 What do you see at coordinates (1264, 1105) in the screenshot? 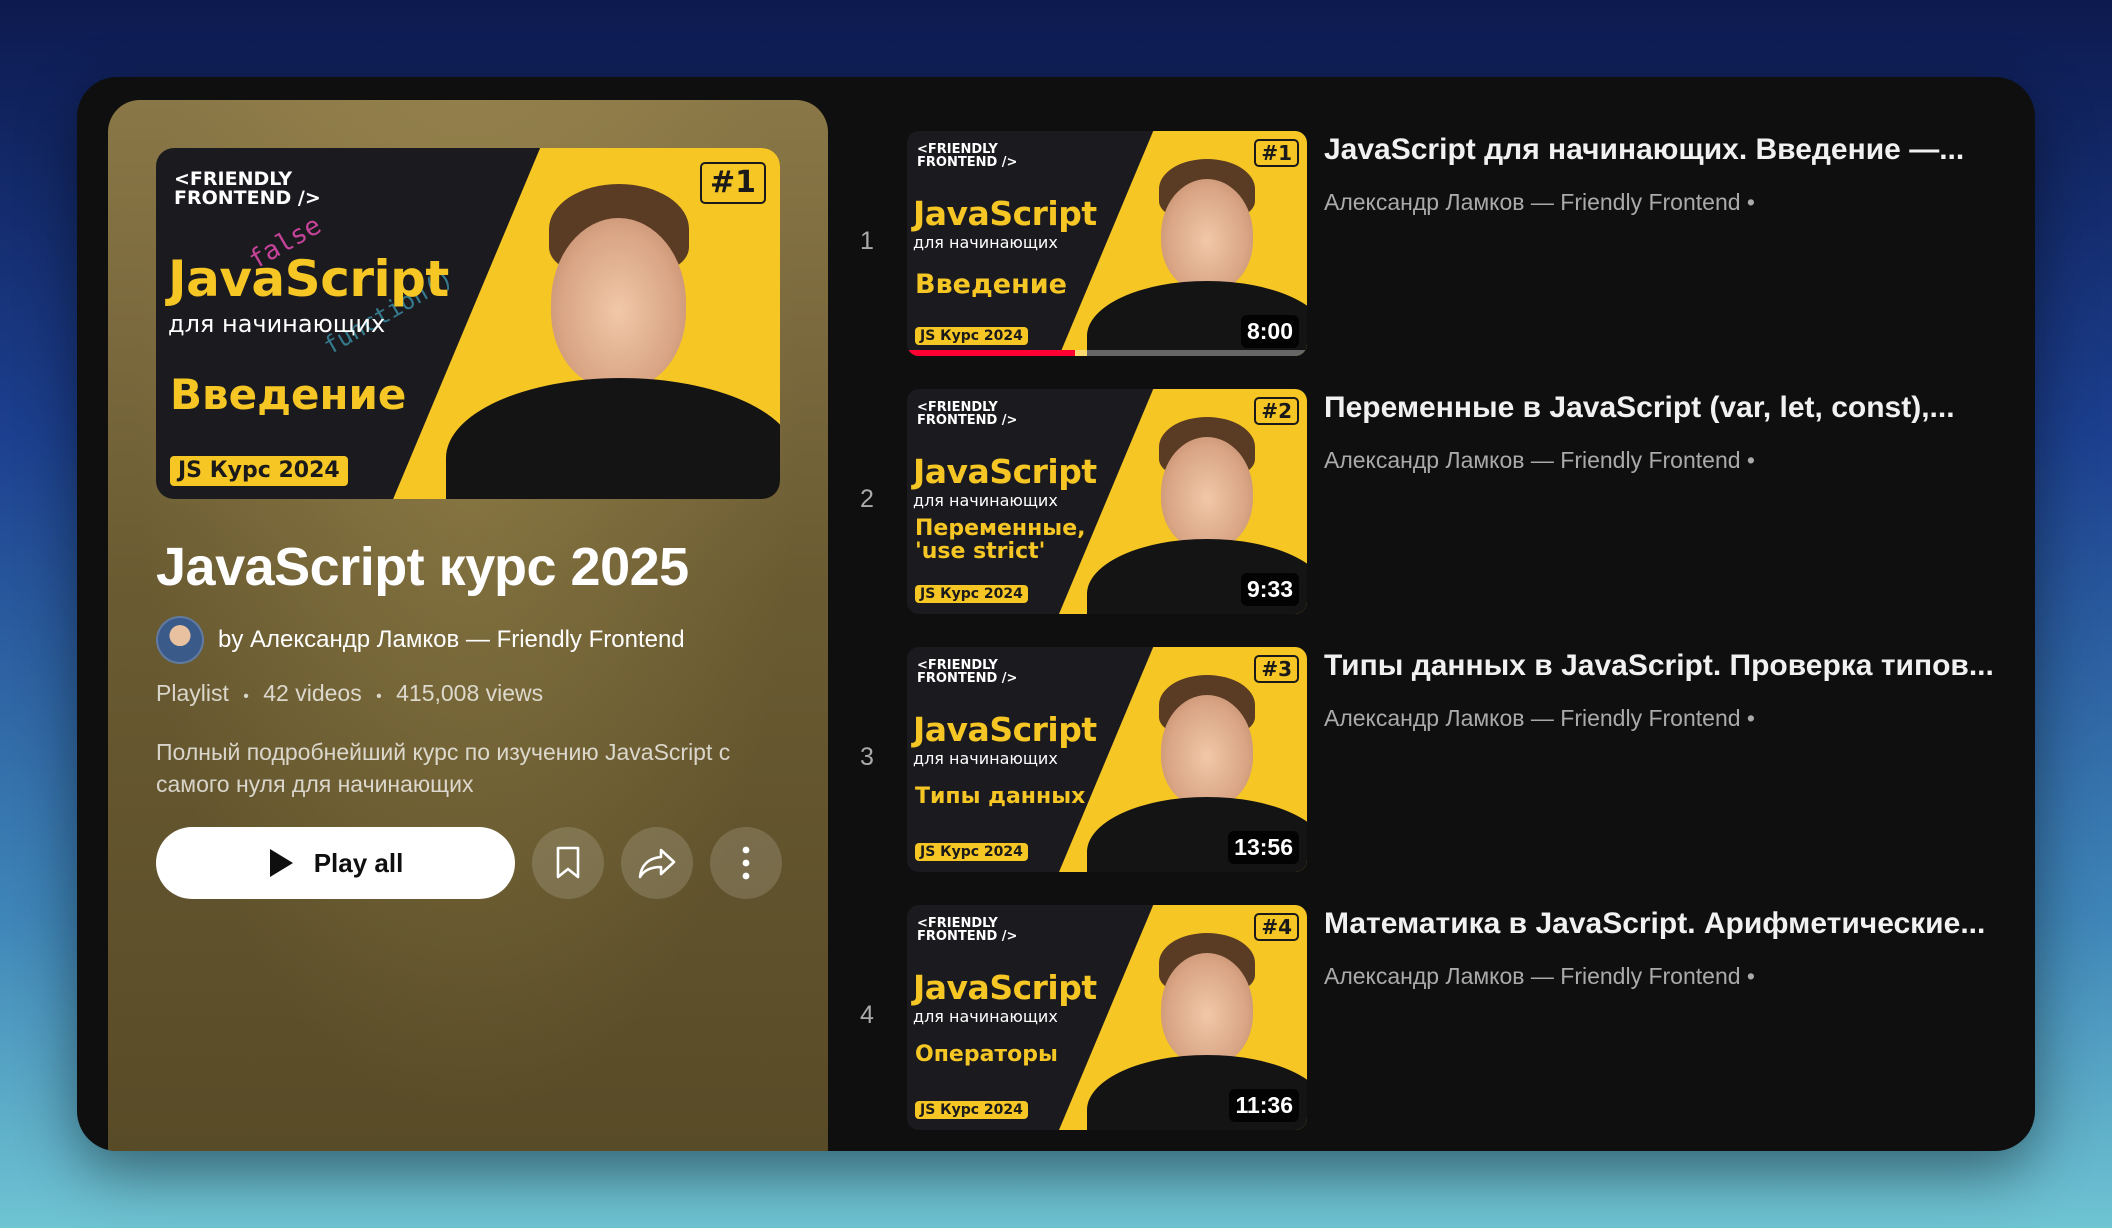
I see `video-duration: 11:36` at bounding box center [1264, 1105].